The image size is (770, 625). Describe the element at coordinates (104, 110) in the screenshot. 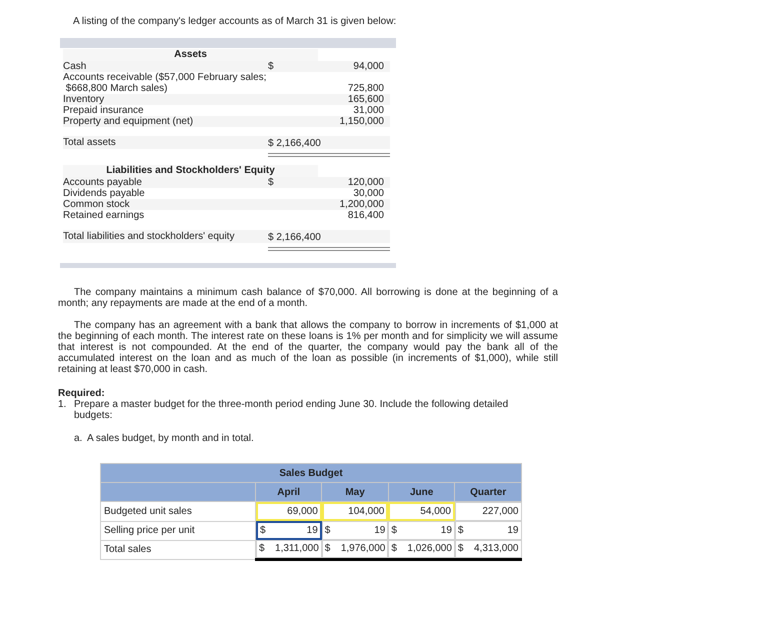

I see `account-label: Prepaid insurance` at that location.